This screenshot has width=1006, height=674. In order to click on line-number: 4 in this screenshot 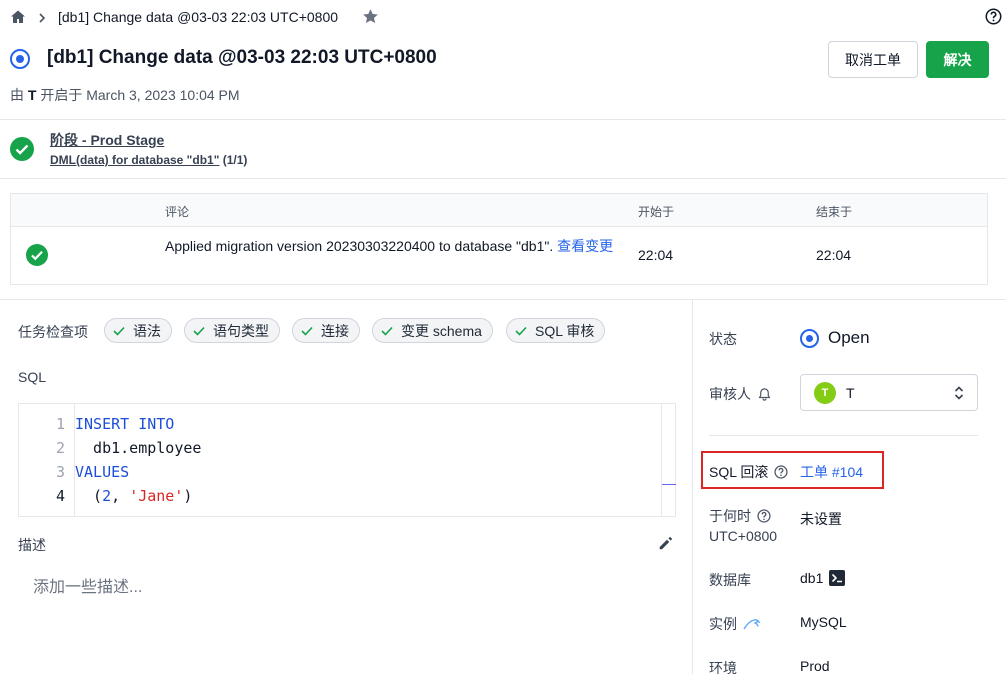, I will do `click(60, 496)`.